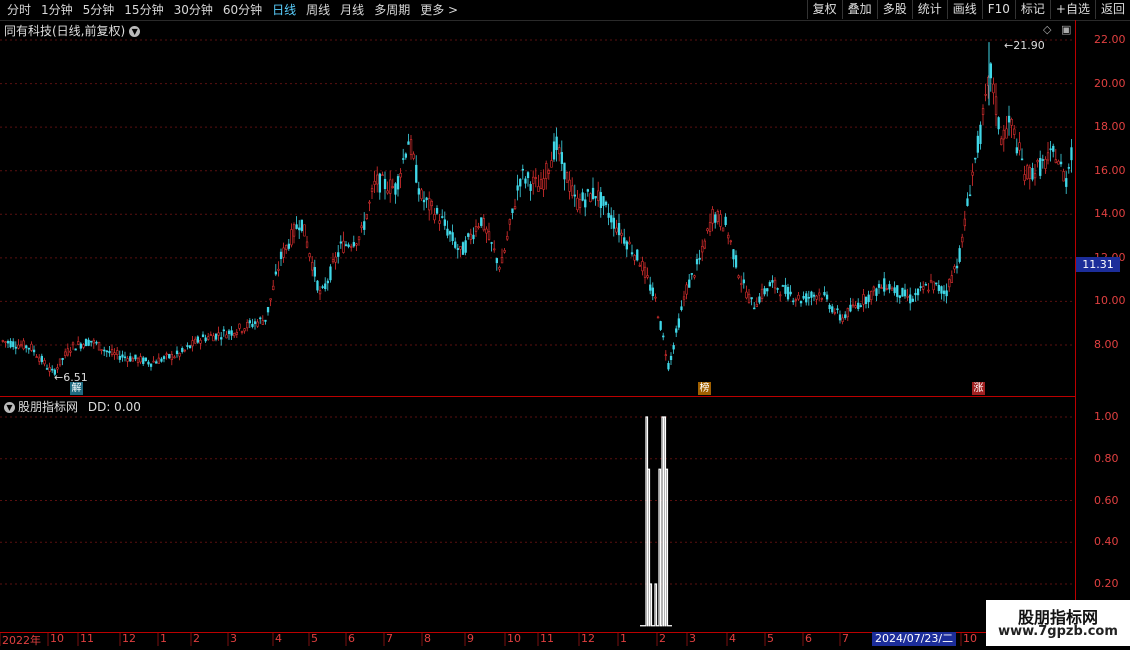 Image resolution: width=1130 pixels, height=650 pixels. Describe the element at coordinates (1106, 500) in the screenshot. I see `indicator-tick-label: 0.60` at that location.